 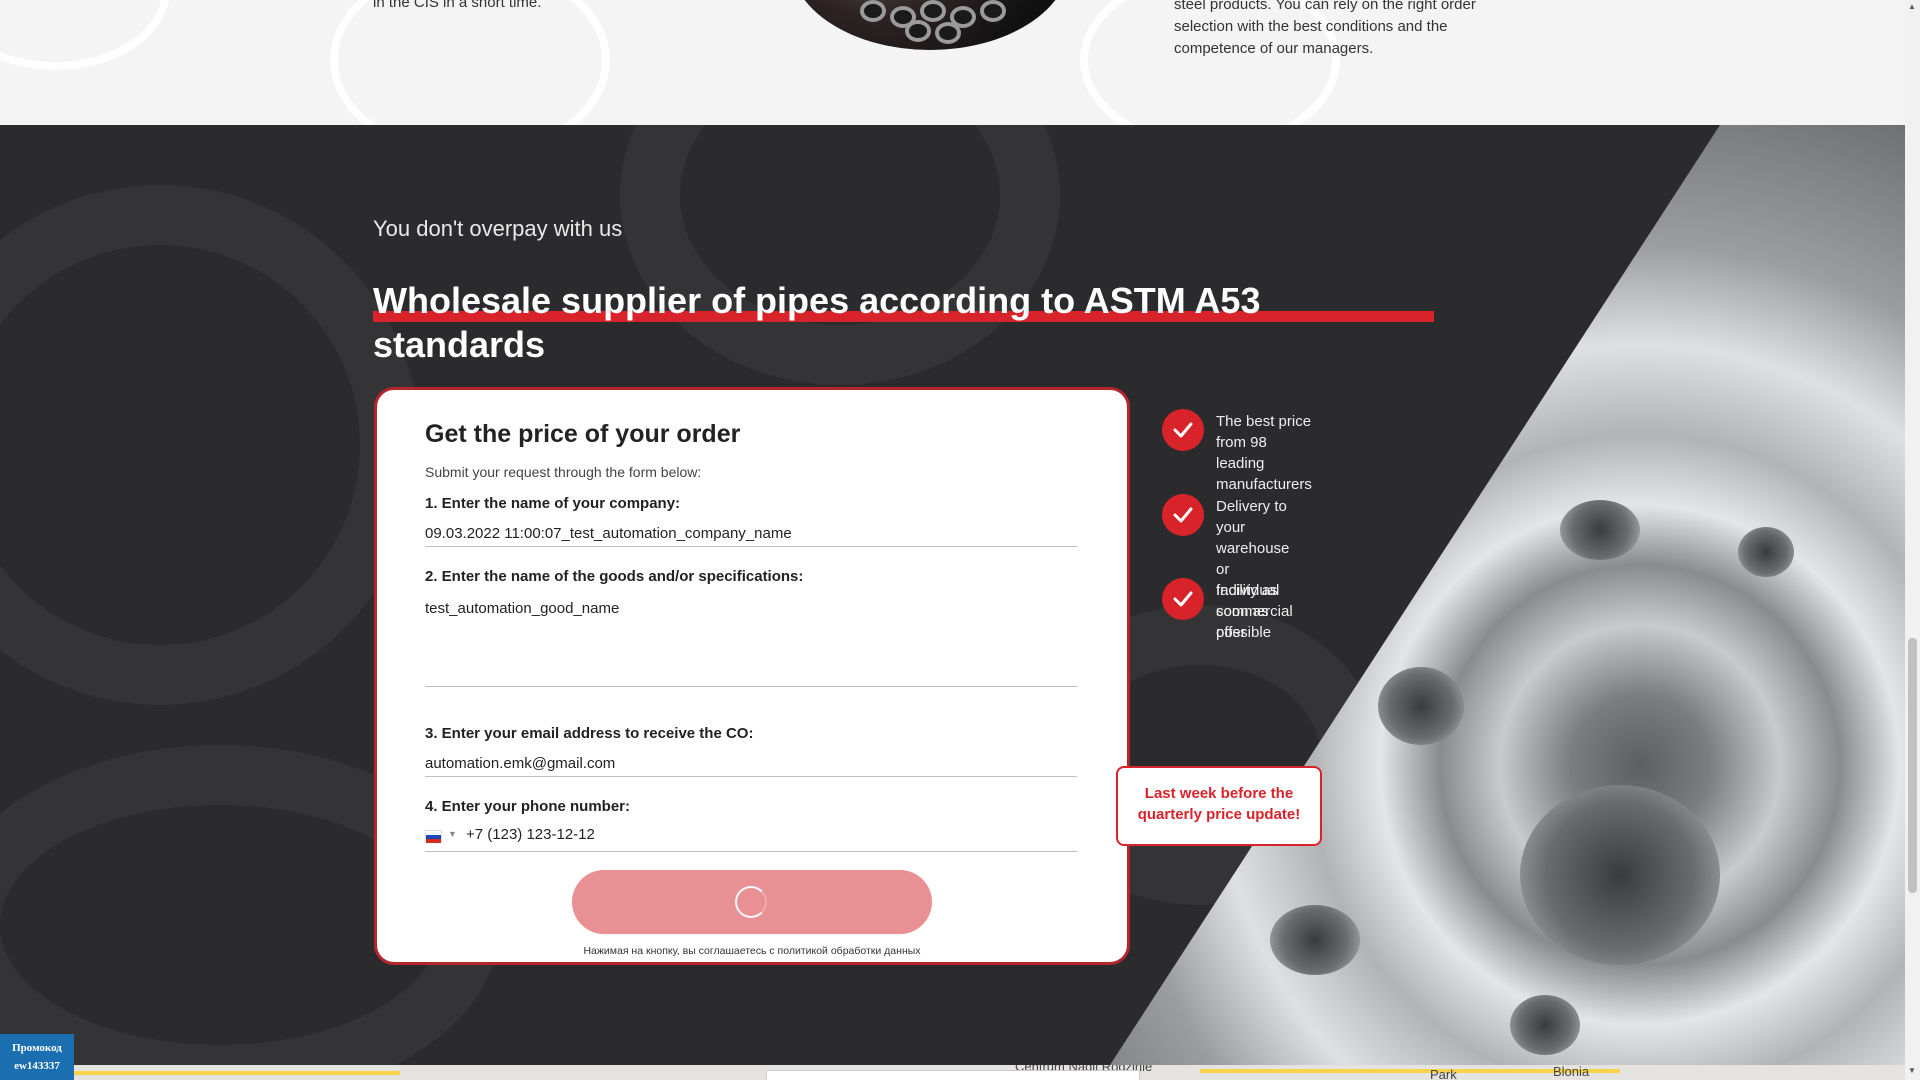 What do you see at coordinates (528, 806) in the screenshot?
I see `phone-label: 4. Enter your phone number:` at bounding box center [528, 806].